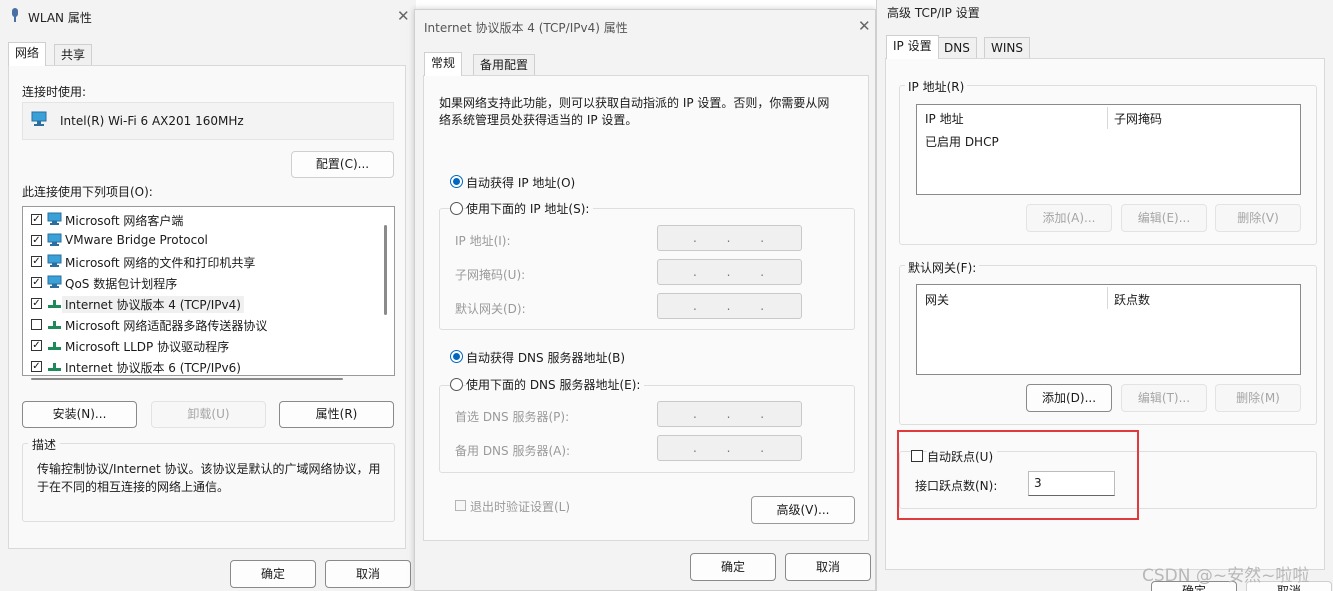 Image resolution: width=1333 pixels, height=591 pixels. What do you see at coordinates (828, 567) in the screenshot?
I see `ipv4-cancel-button: 取消` at bounding box center [828, 567].